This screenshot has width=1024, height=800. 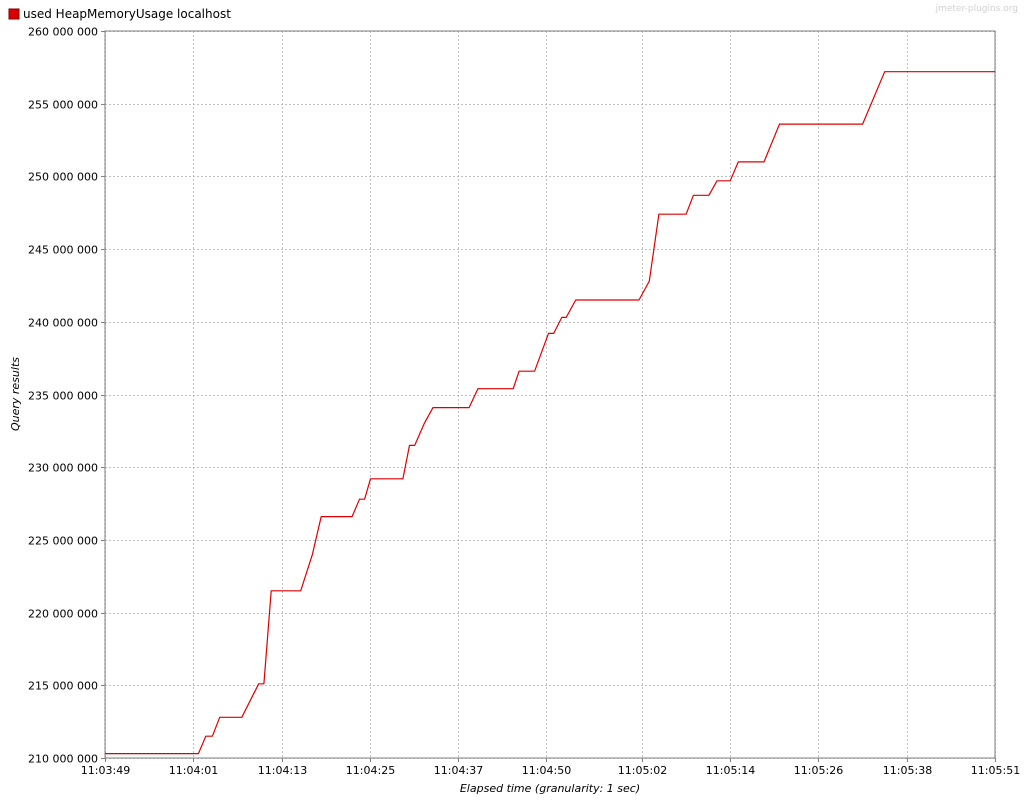 I want to click on x-tick-label: 11:05:26, so click(x=818, y=770).